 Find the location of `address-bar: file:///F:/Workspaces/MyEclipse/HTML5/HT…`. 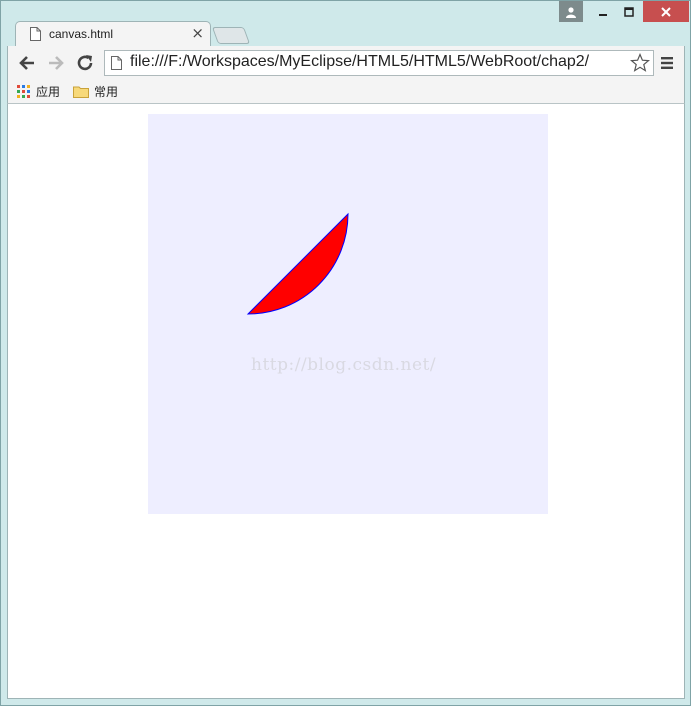

address-bar: file:///F:/Workspaces/MyEclipse/HTML5/HT… is located at coordinates (379, 63).